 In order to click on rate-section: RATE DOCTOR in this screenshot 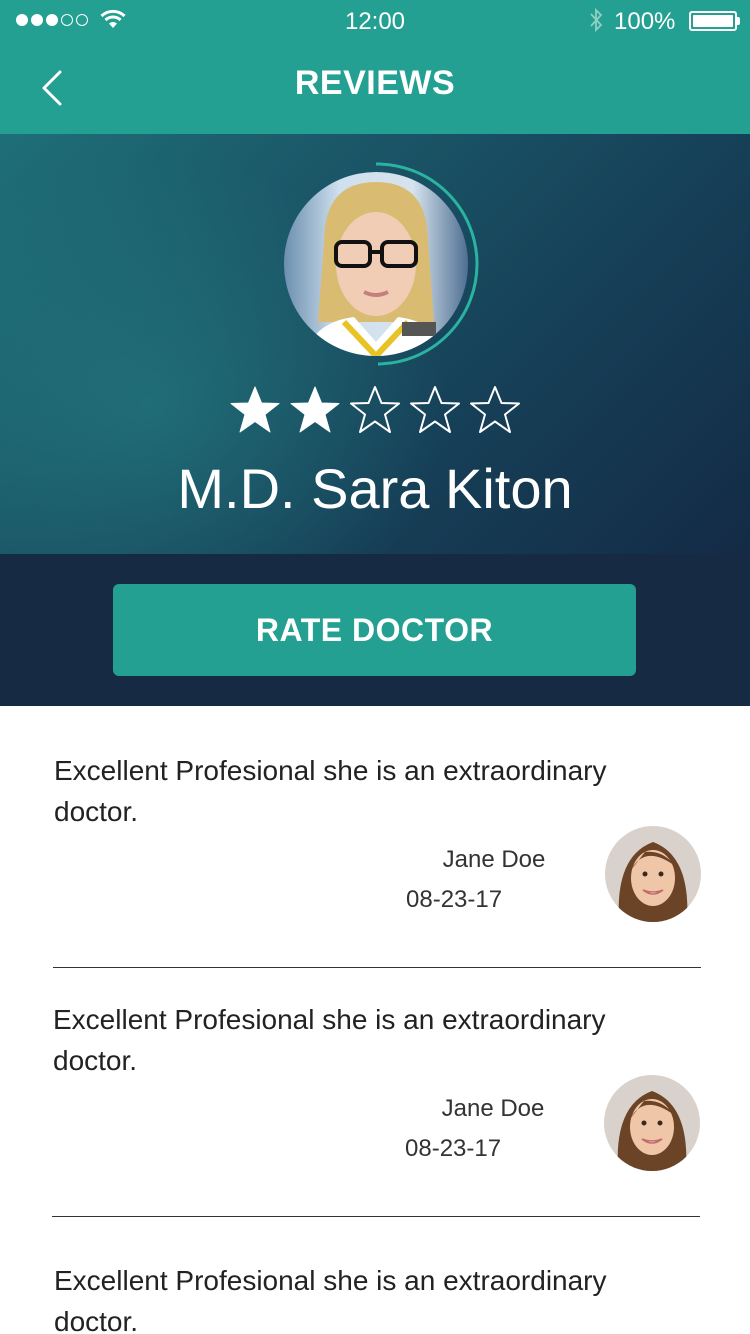, I will do `click(375, 630)`.